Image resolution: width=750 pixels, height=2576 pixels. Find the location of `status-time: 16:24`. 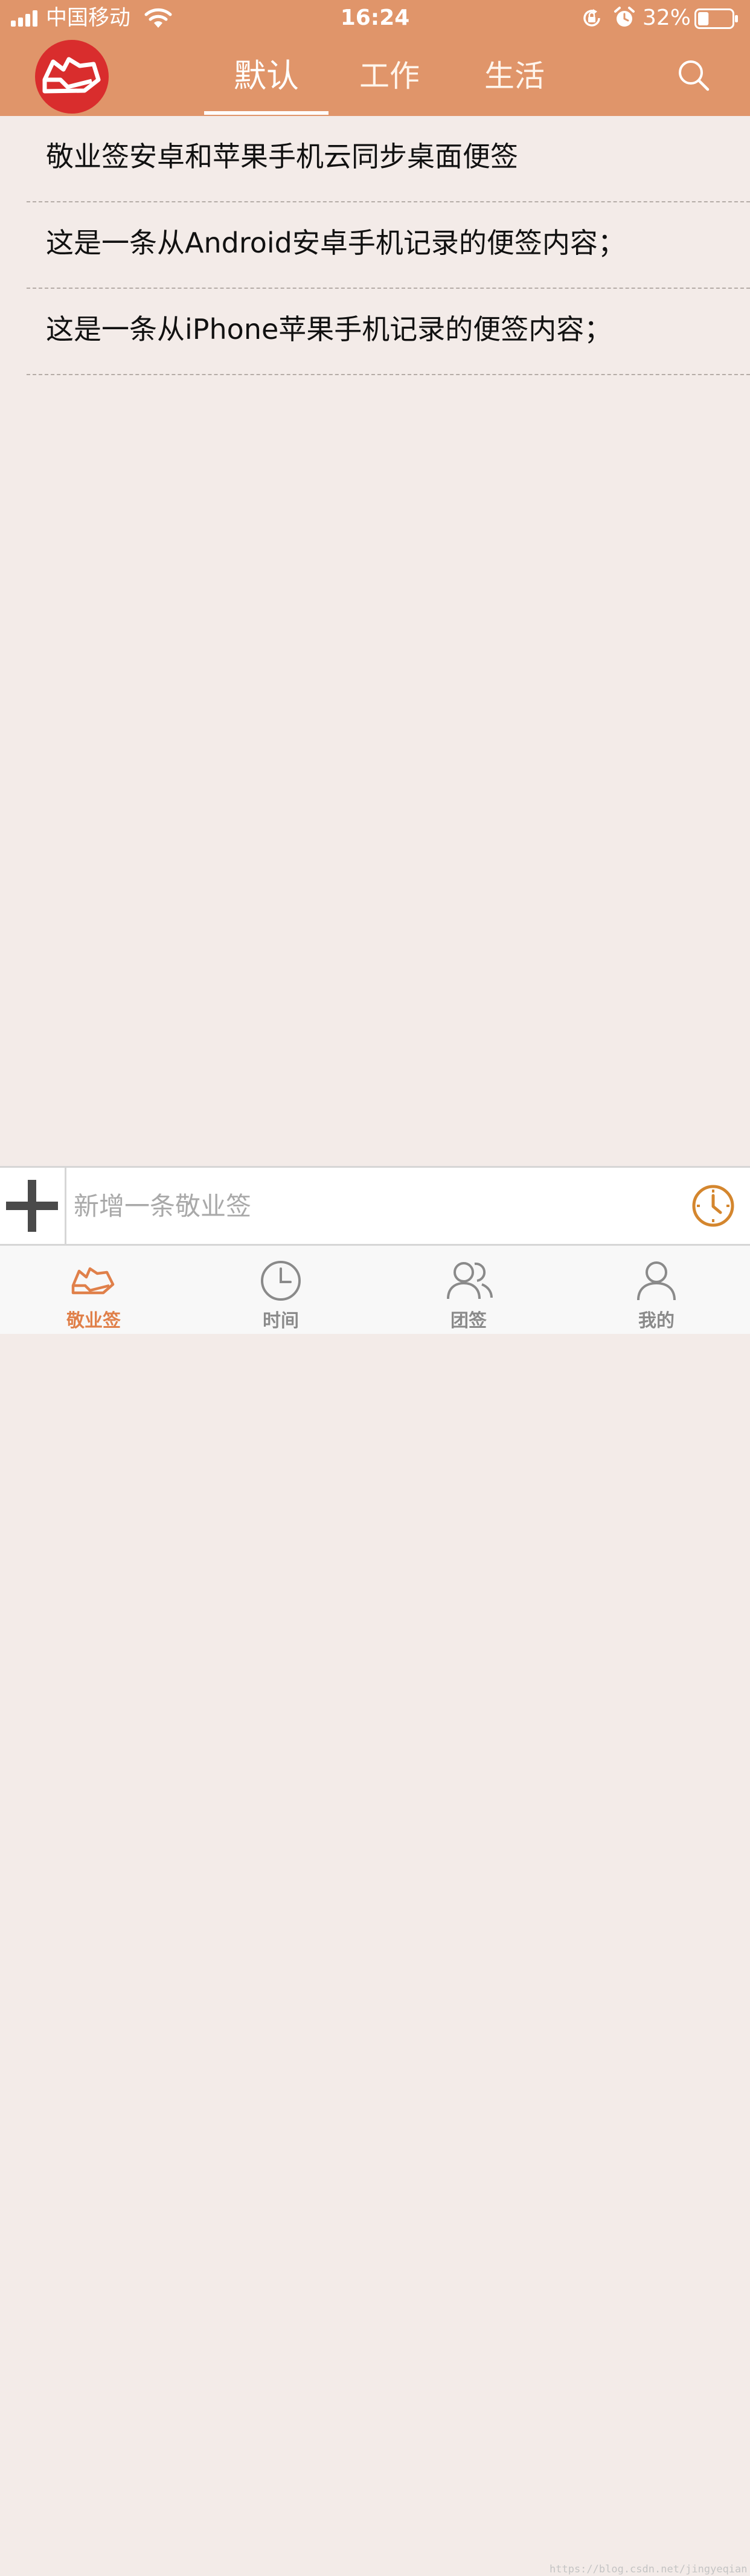

status-time: 16:24 is located at coordinates (375, 17).